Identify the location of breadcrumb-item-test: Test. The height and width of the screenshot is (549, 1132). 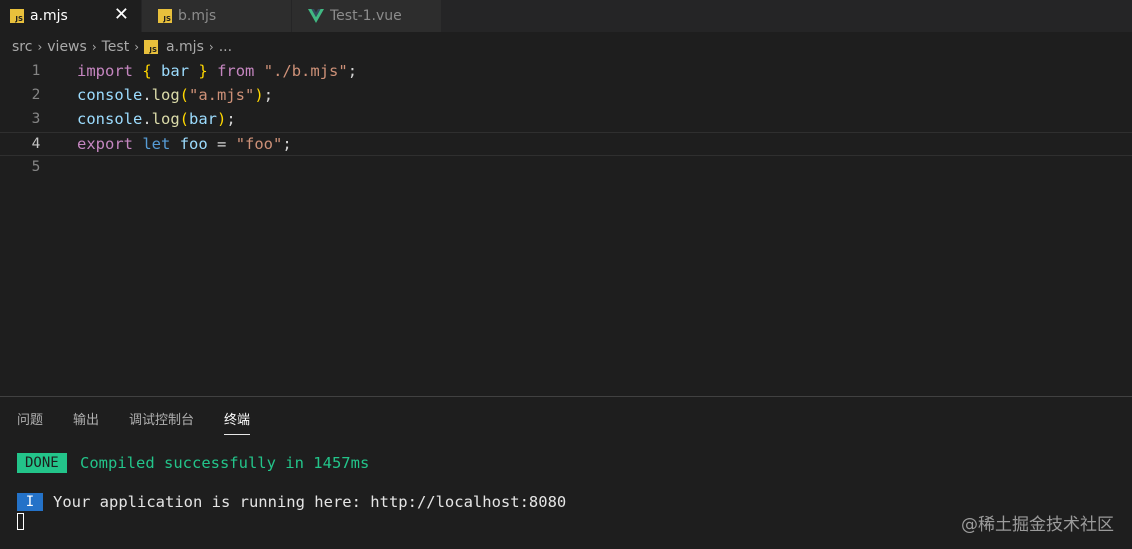
(116, 47).